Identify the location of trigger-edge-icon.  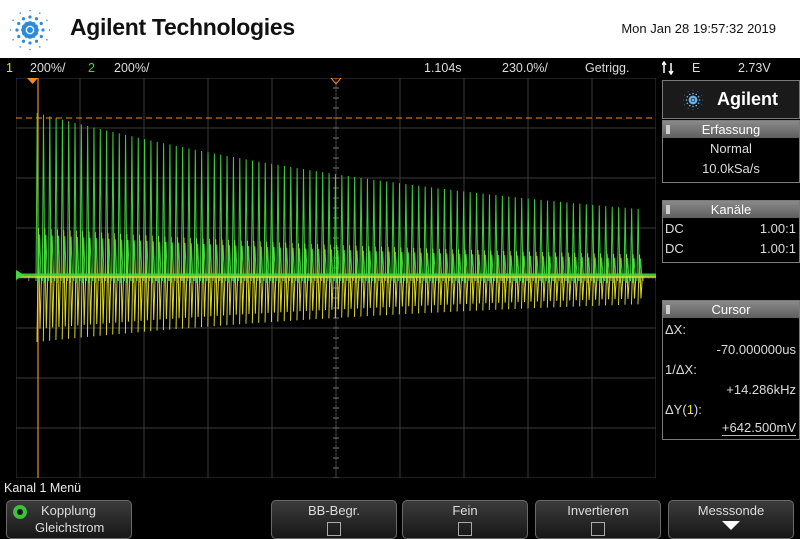
(669, 69).